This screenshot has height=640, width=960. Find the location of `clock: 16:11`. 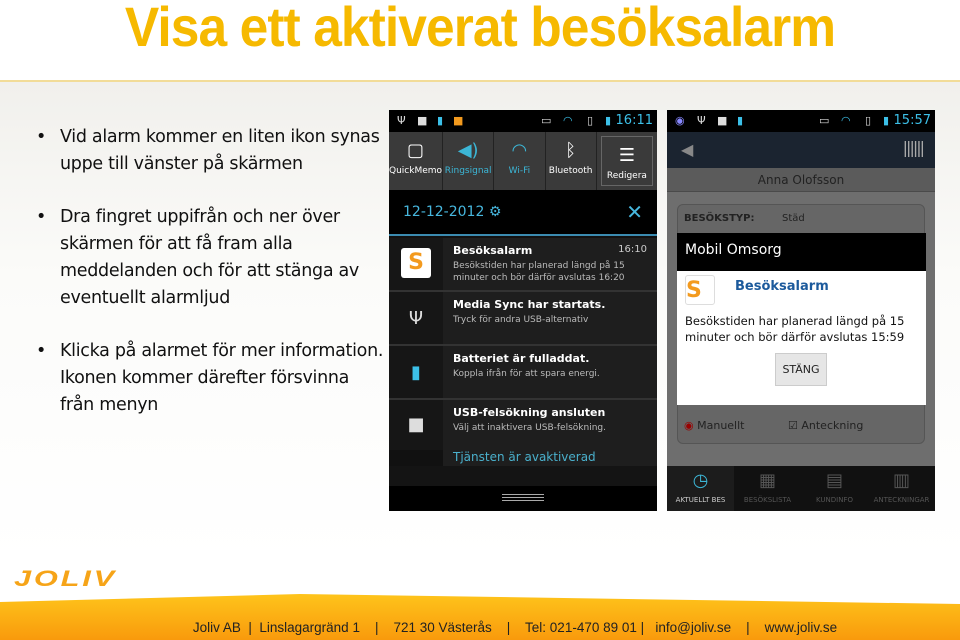

clock: 16:11 is located at coordinates (634, 120).